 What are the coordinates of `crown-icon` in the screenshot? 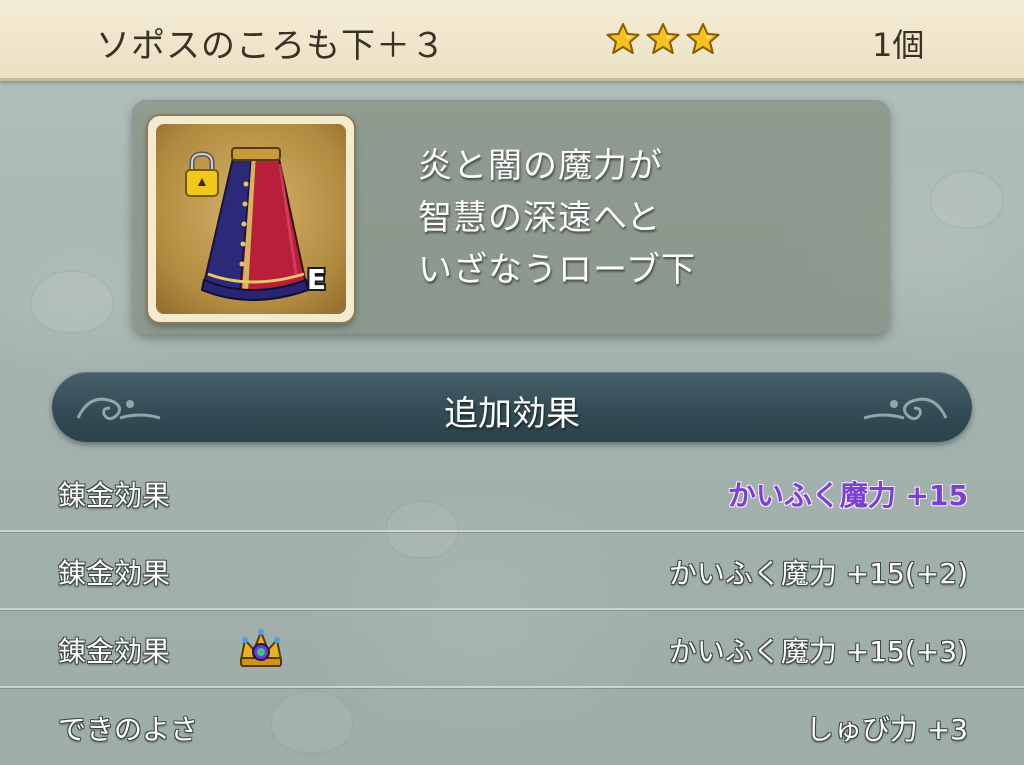 It's located at (261, 648).